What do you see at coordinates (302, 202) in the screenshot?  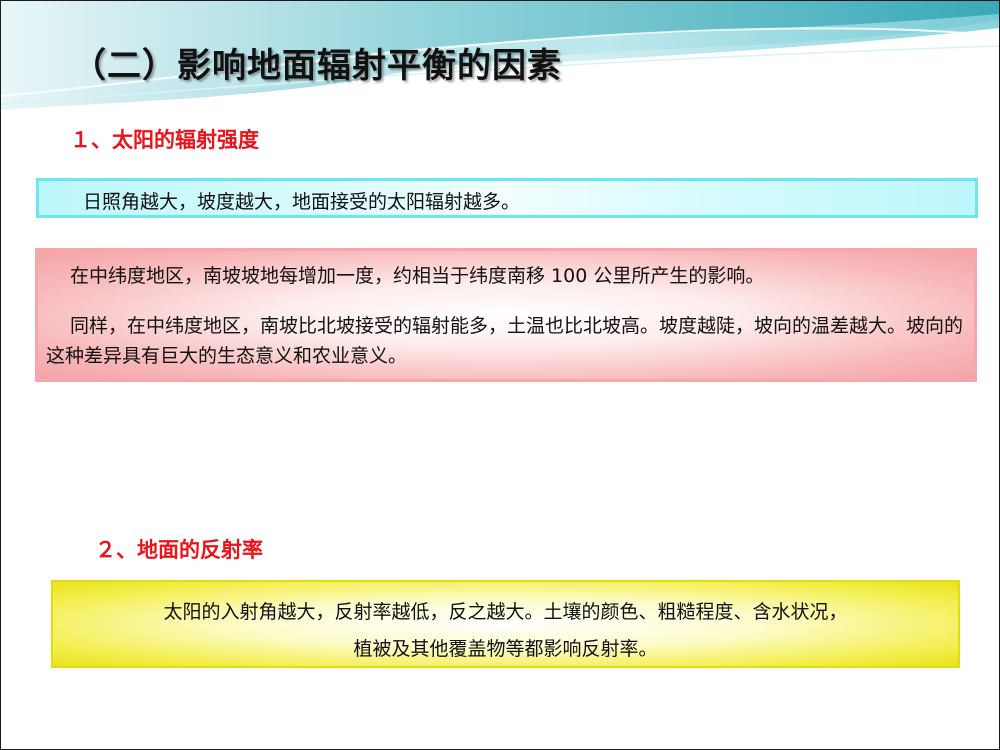 I see `sun-angle-statement: 日照角越大，坡度越大，地面接受的太阳辐射越多。` at bounding box center [302, 202].